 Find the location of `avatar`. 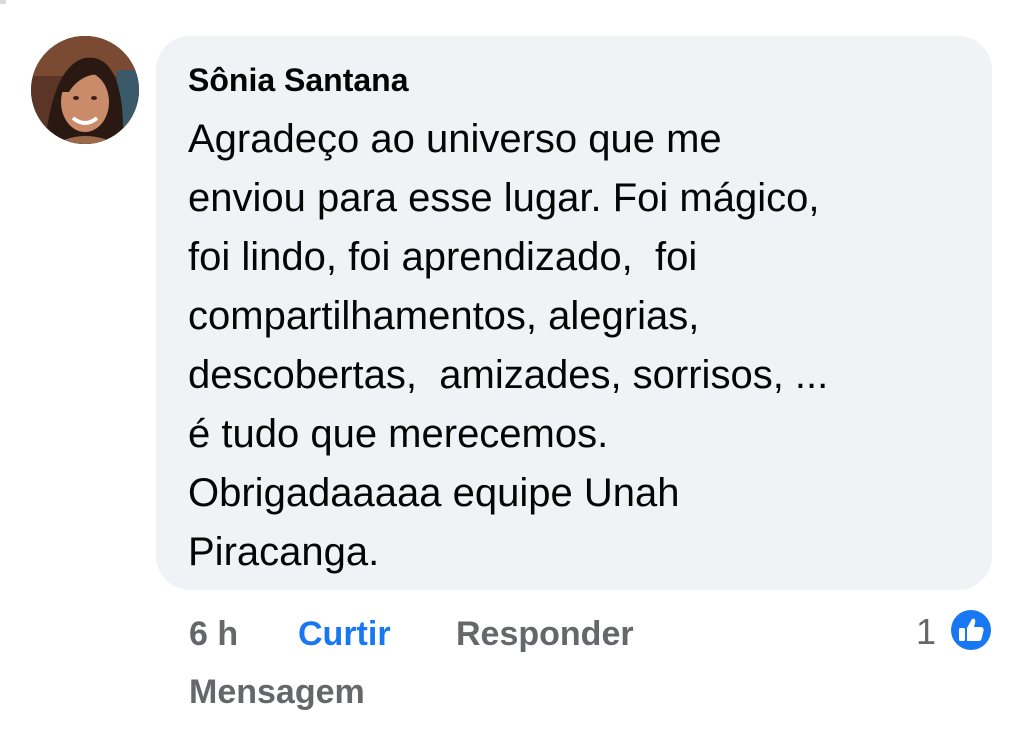

avatar is located at coordinates (85, 90).